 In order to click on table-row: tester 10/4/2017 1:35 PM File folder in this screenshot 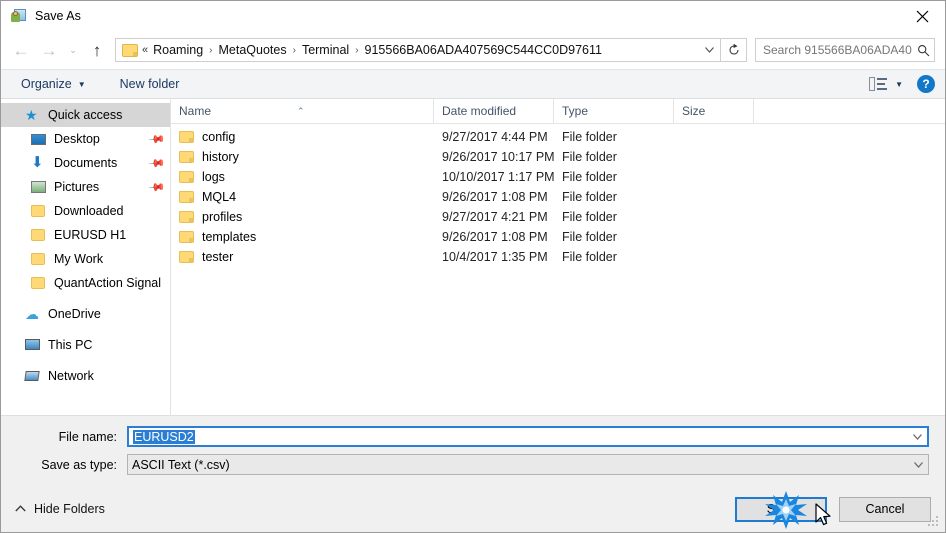, I will do `click(558, 257)`.